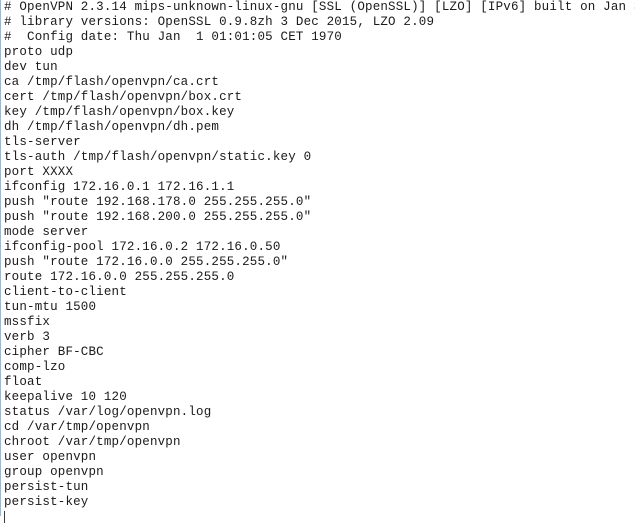 Image resolution: width=635 pixels, height=525 pixels. What do you see at coordinates (158, 217) in the screenshot?
I see `config-directive-line: push "route 192.168.200.0 255.255.255.0"` at bounding box center [158, 217].